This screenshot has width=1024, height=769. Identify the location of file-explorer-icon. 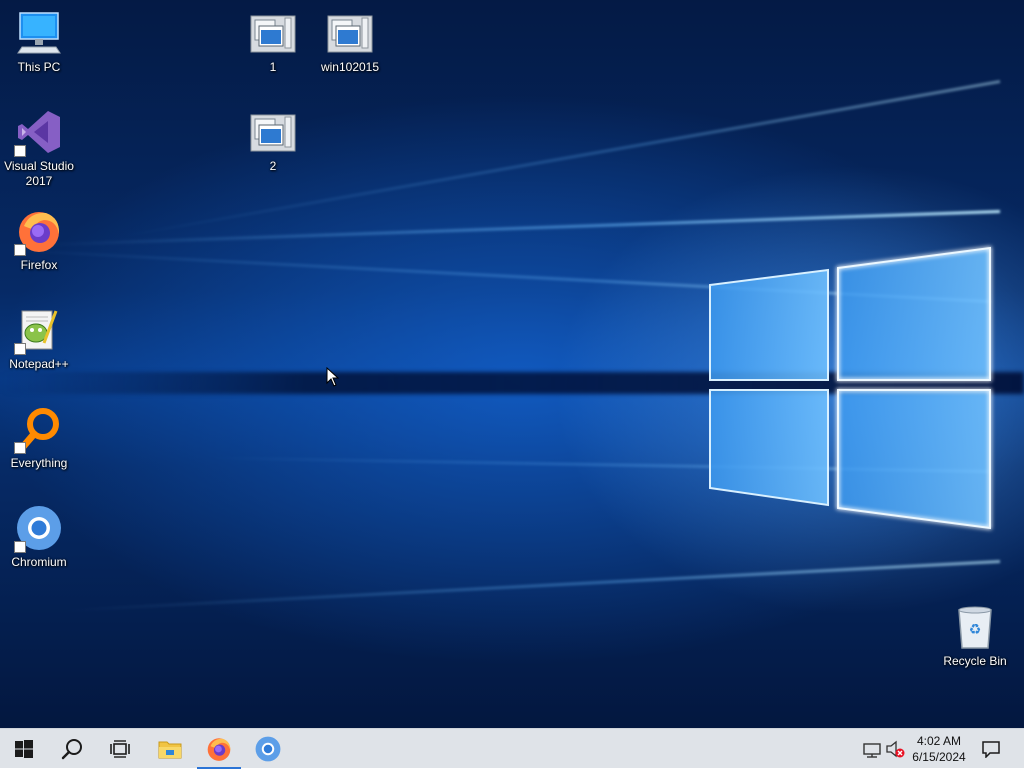
(170, 750).